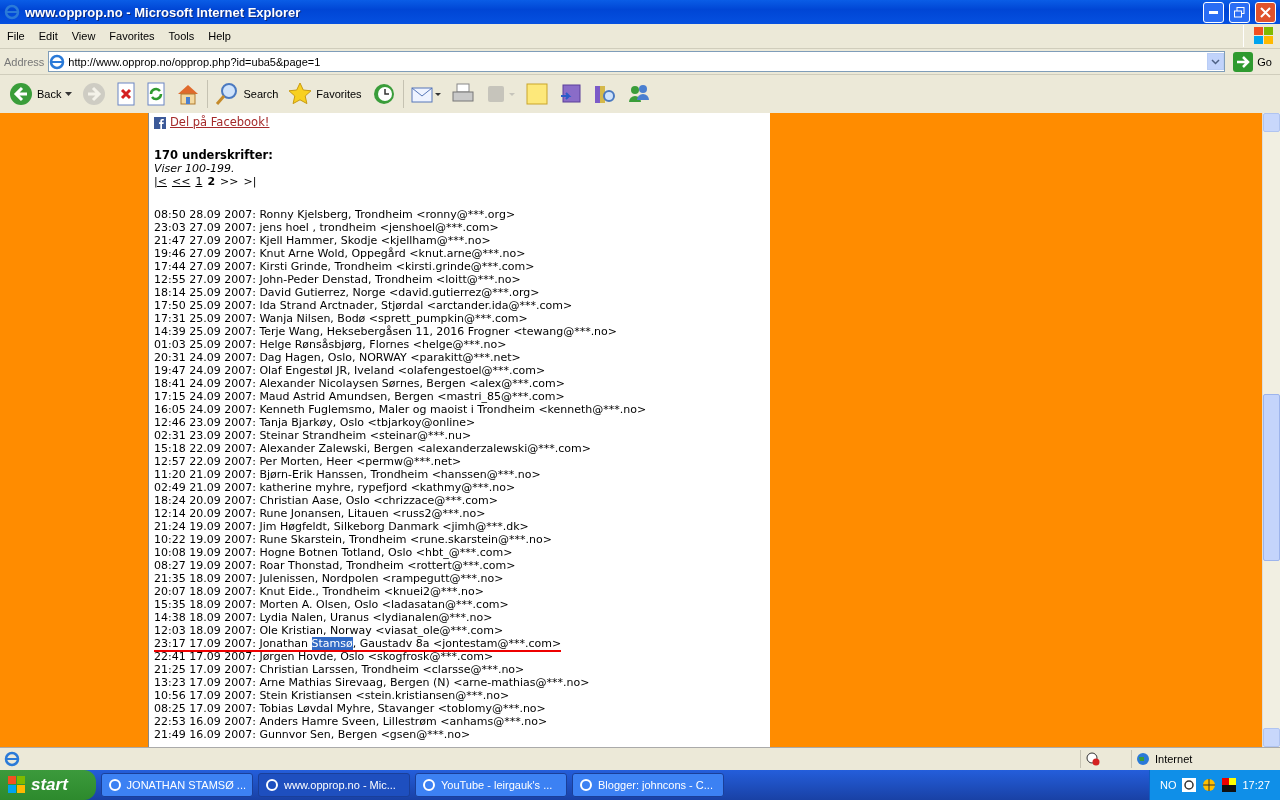 This screenshot has width=1280, height=800. Describe the element at coordinates (315, 422) in the screenshot. I see `signature-line: 12:46 23.09 2007: Tanja Bjarkøy, Oslo <tbjarkoy@online>` at that location.